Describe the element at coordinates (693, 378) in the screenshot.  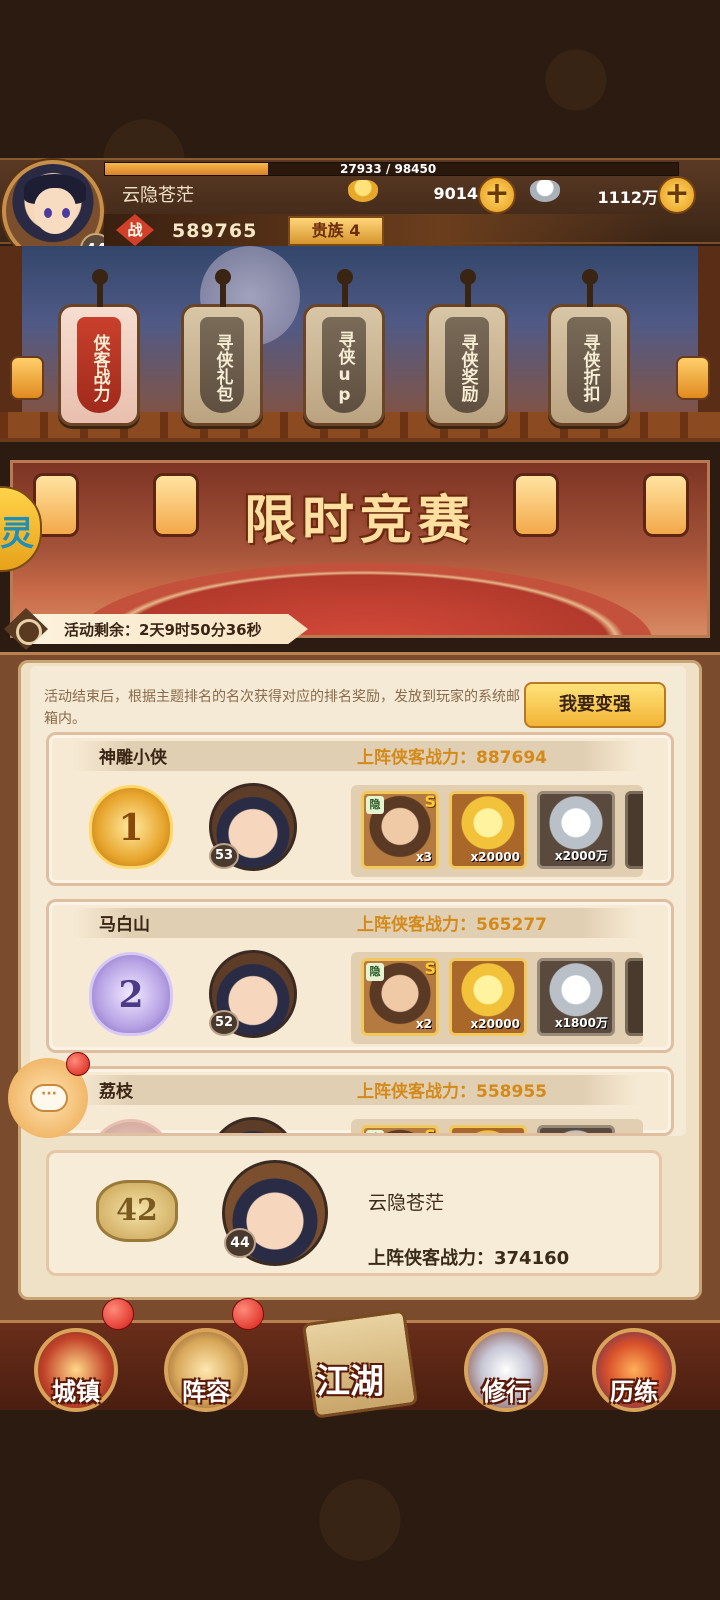
I see `lantern-right` at that location.